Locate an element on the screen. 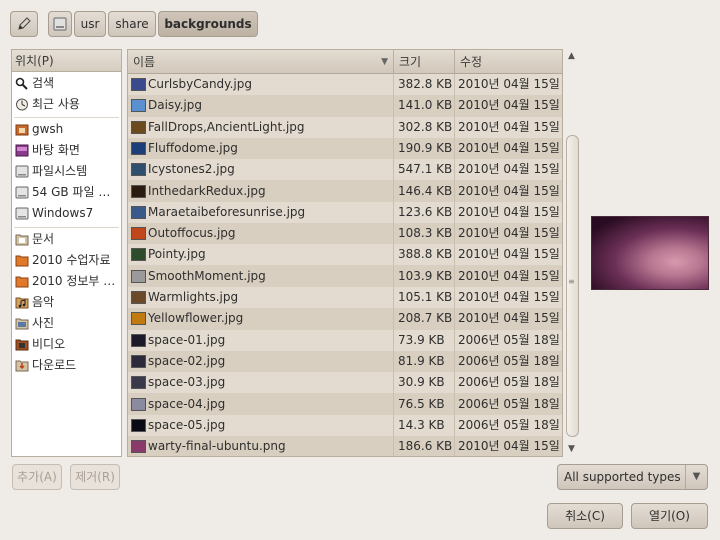  sidebar-item-windows7: Windows7 is located at coordinates (66, 213).